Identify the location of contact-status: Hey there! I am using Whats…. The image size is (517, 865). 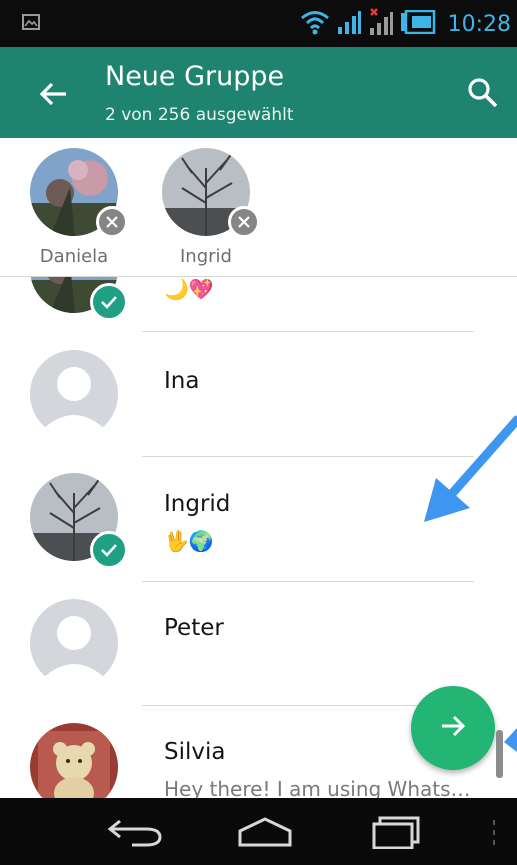
(317, 787).